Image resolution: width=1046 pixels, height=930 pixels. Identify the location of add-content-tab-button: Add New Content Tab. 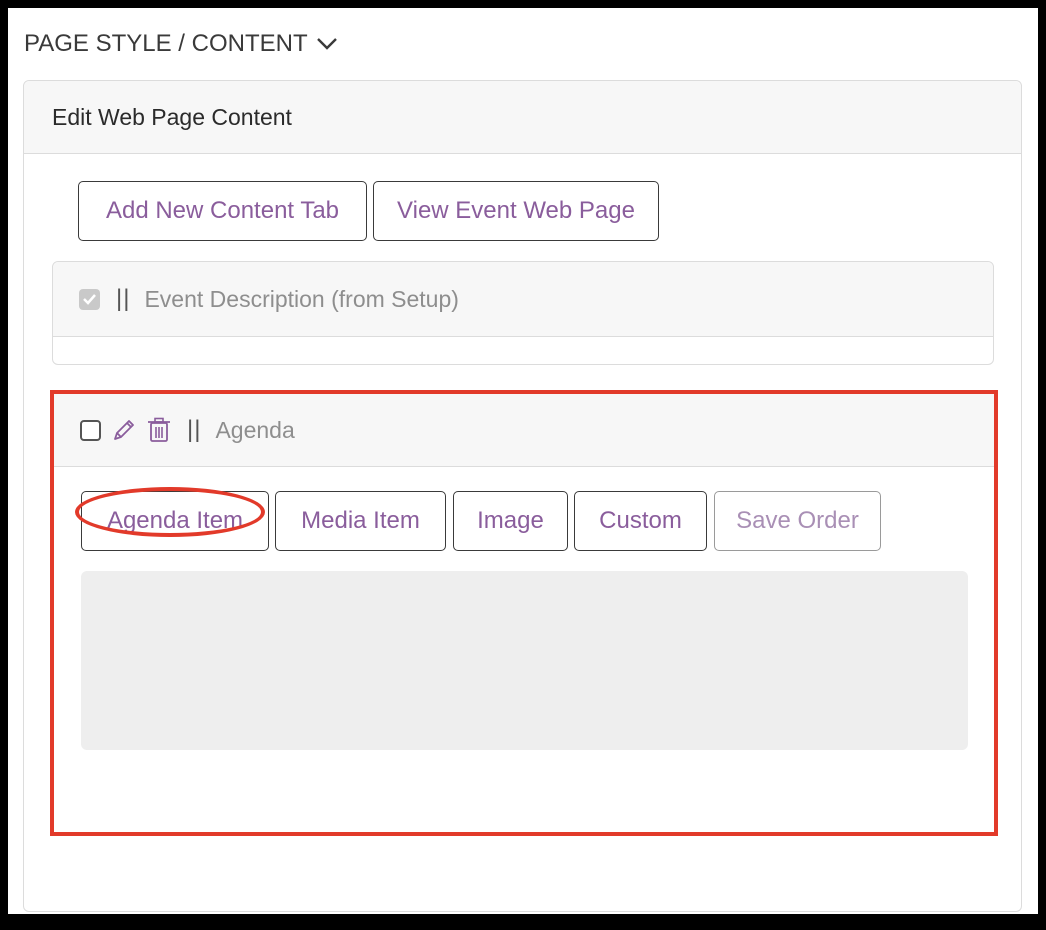
(222, 211).